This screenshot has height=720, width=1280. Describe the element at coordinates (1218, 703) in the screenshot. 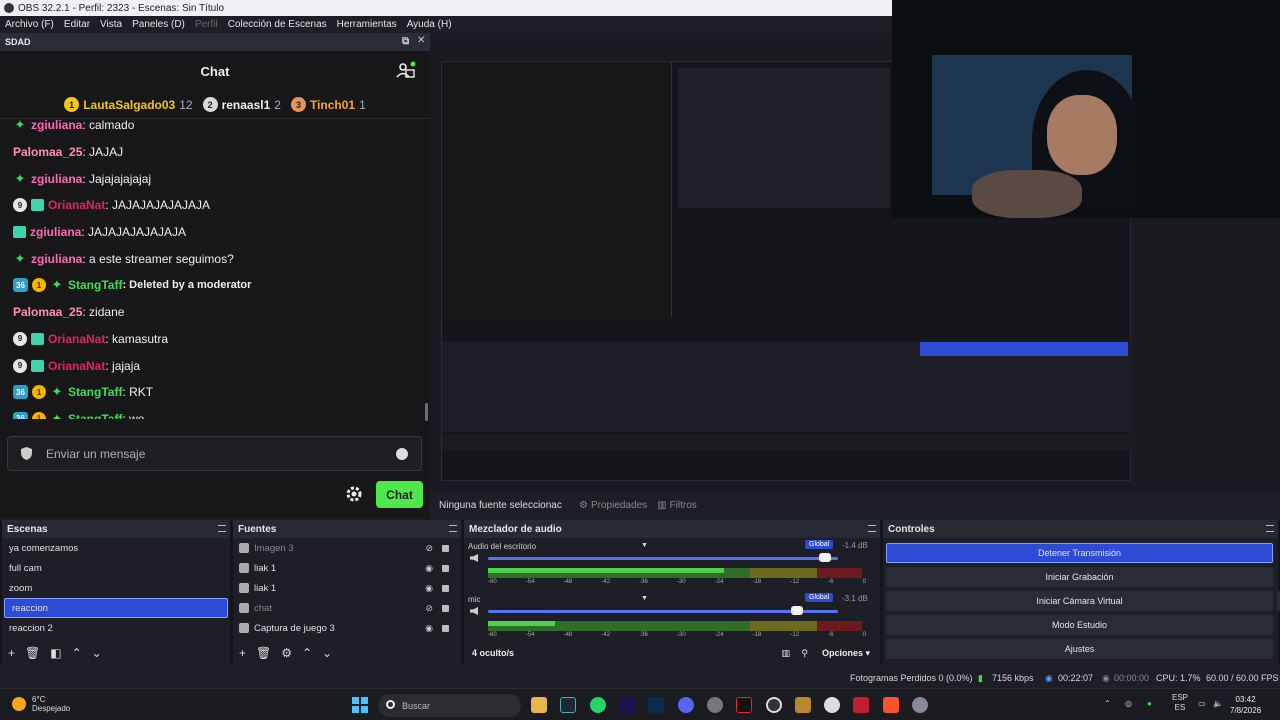

I see `volume-icon: 🔈` at that location.